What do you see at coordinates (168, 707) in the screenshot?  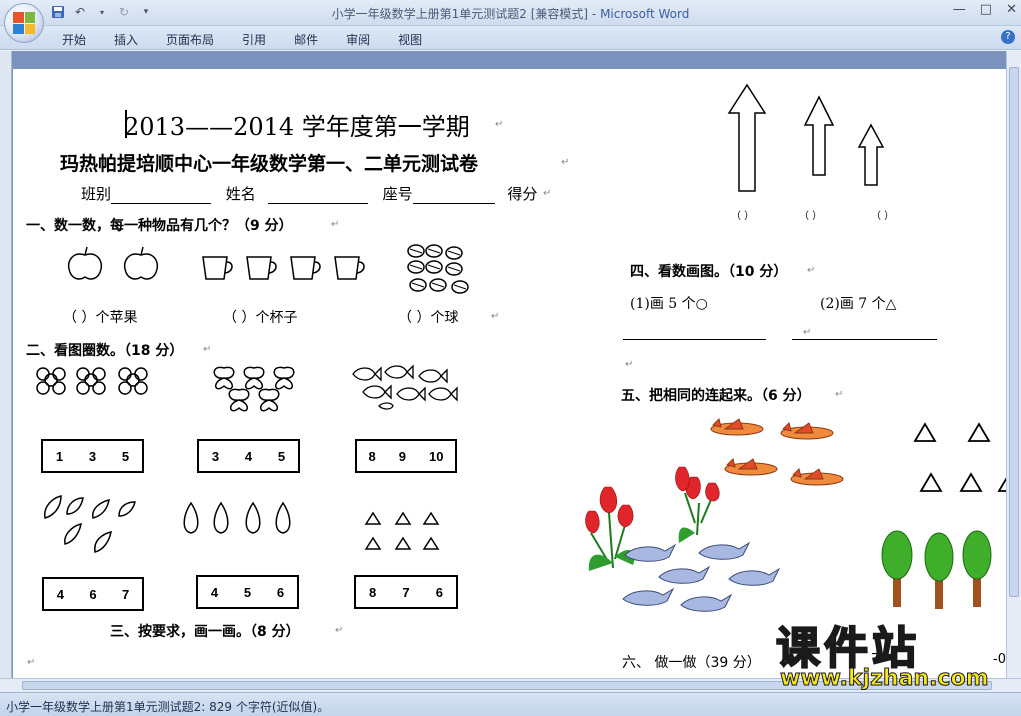 I see `status-text: 小学一年级数学上册第1单元测试题2: 829 个字符(近似值)。` at bounding box center [168, 707].